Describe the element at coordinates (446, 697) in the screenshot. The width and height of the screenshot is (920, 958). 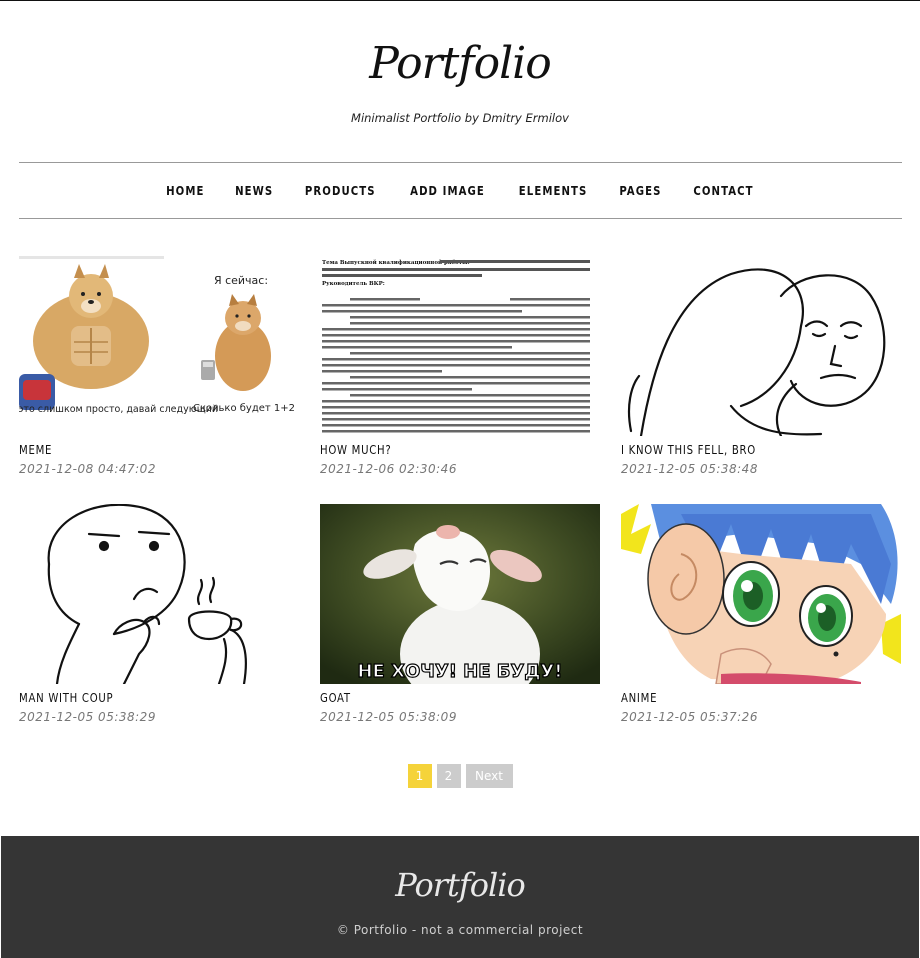
I see `post-title: GOAT` at that location.